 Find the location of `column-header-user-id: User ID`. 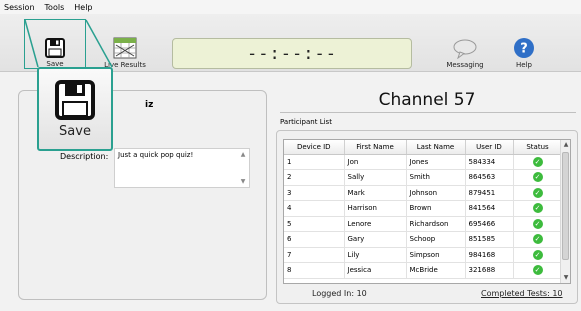

column-header-user-id: User ID is located at coordinates (489, 147).